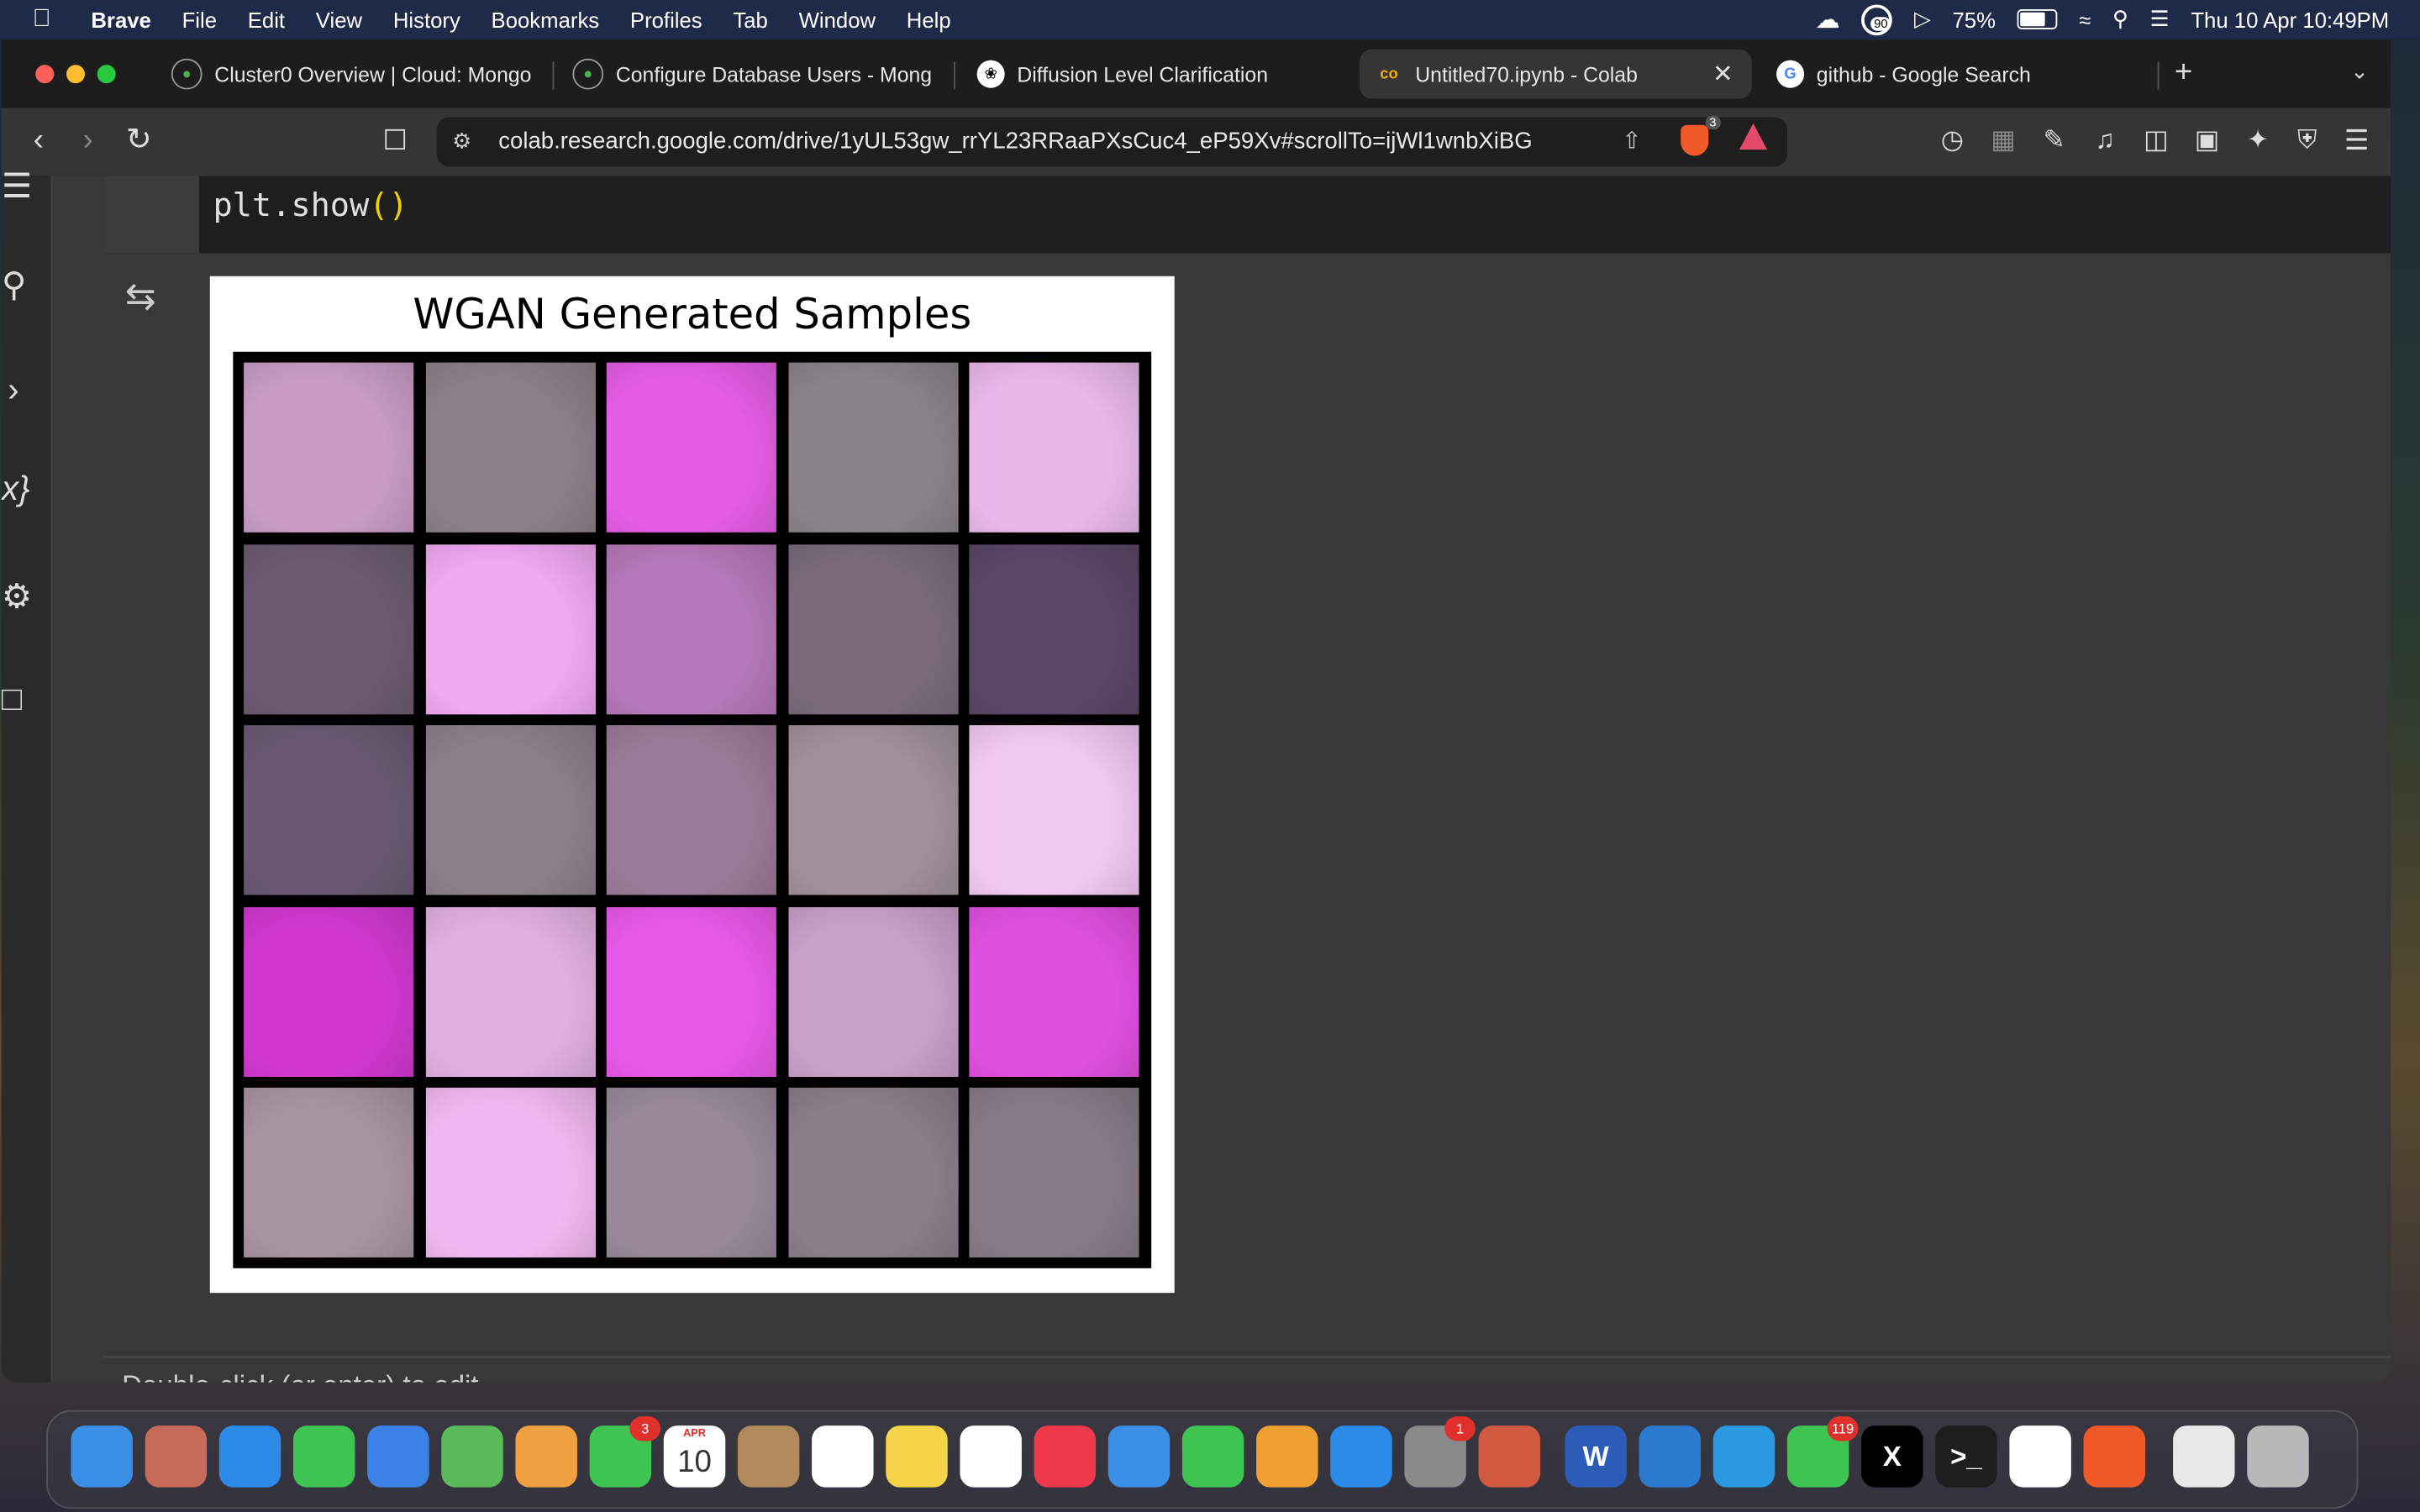 This screenshot has width=2420, height=1512. Describe the element at coordinates (2160, 19) in the screenshot. I see `control-center-icon: ☰` at that location.